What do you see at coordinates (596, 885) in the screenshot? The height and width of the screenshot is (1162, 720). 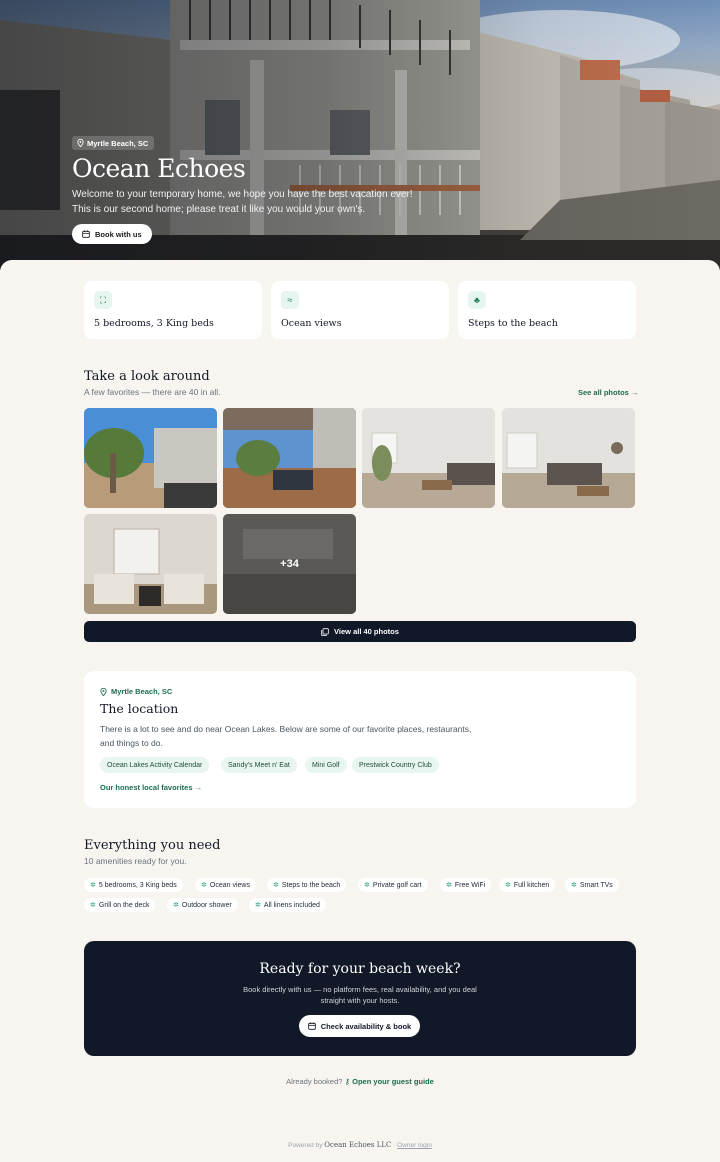 I see `amenity-label: Smart TVs` at bounding box center [596, 885].